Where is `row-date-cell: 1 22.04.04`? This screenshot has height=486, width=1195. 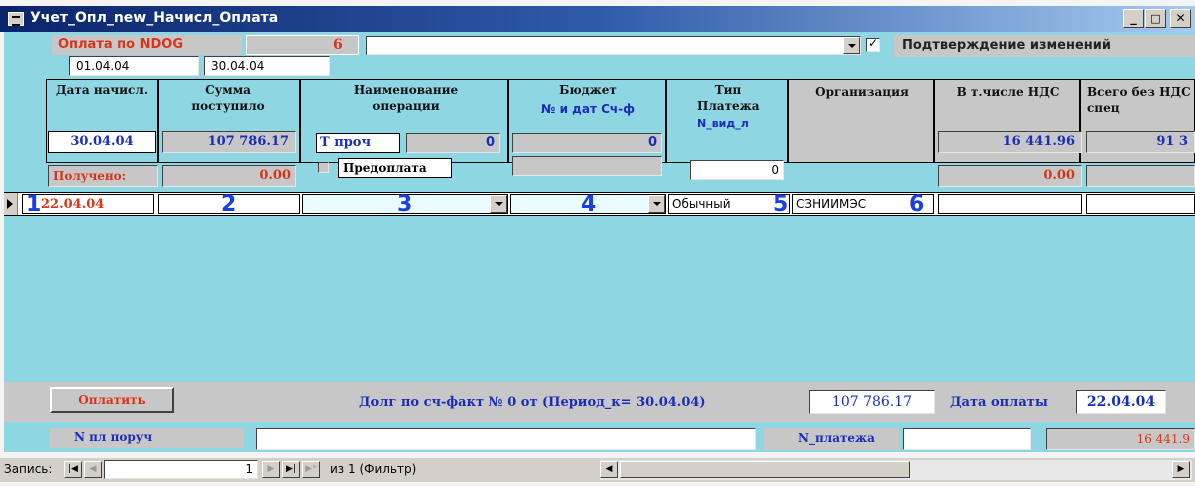
row-date-cell: 1 22.04.04 is located at coordinates (88, 204).